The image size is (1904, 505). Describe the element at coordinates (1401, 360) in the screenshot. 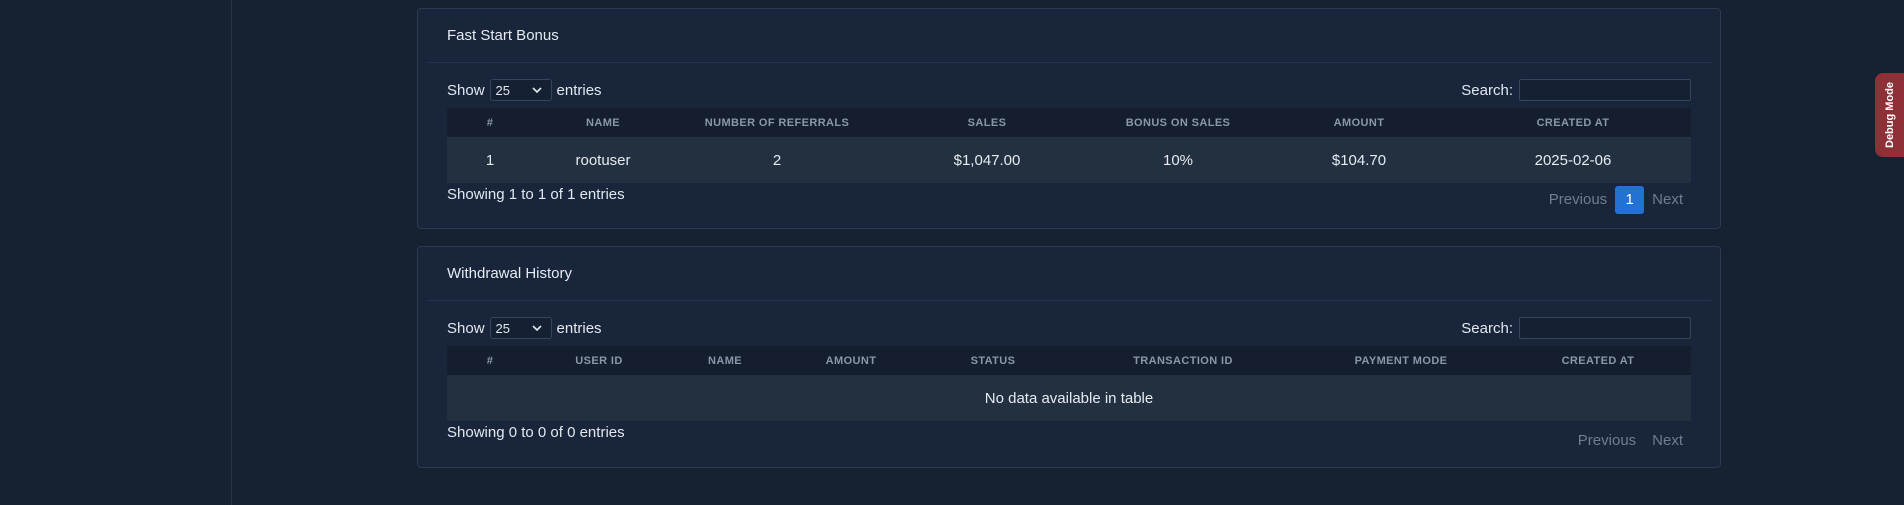

I see `column-header: PAYMENT MODE` at that location.